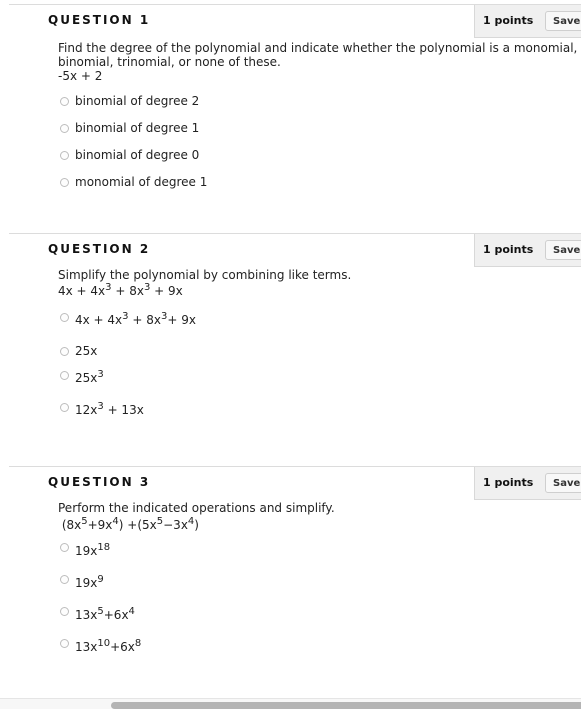 Image resolution: width=581 pixels, height=709 pixels. I want to click on answer-choices: 4x + 4x3 + 8x3+ 9x 25x 25x3 12x3 + 13x, so click(318, 368).